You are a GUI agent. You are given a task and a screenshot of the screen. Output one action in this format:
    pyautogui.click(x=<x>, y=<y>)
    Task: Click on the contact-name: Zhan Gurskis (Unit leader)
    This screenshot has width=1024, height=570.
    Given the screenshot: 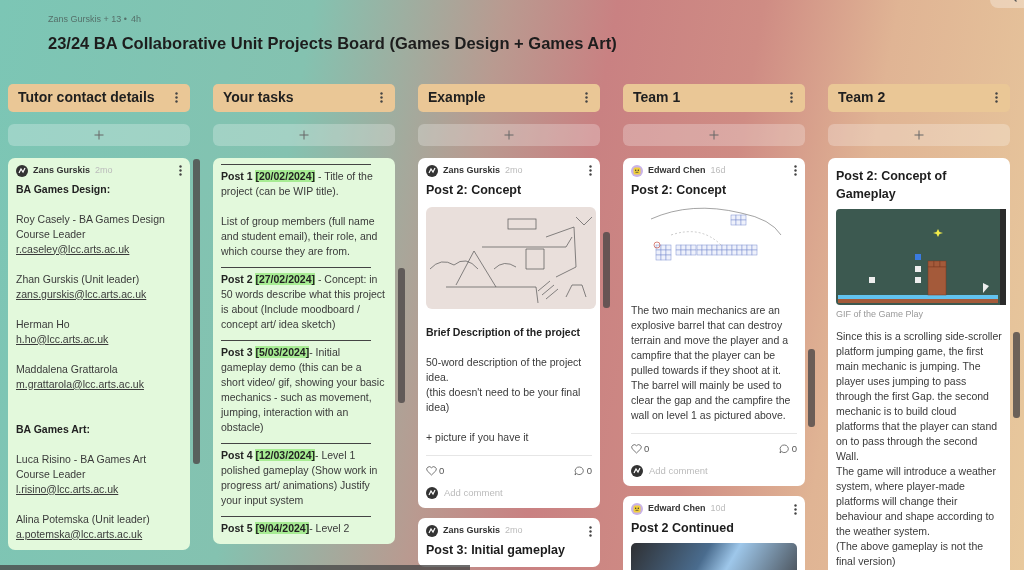 What is the action you would take?
    pyautogui.click(x=78, y=279)
    